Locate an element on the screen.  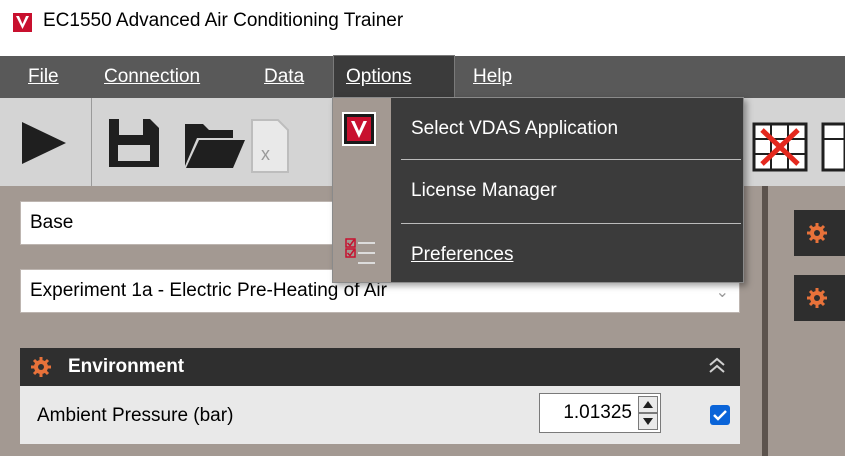
menu-file-label: File is located at coordinates (43, 76).